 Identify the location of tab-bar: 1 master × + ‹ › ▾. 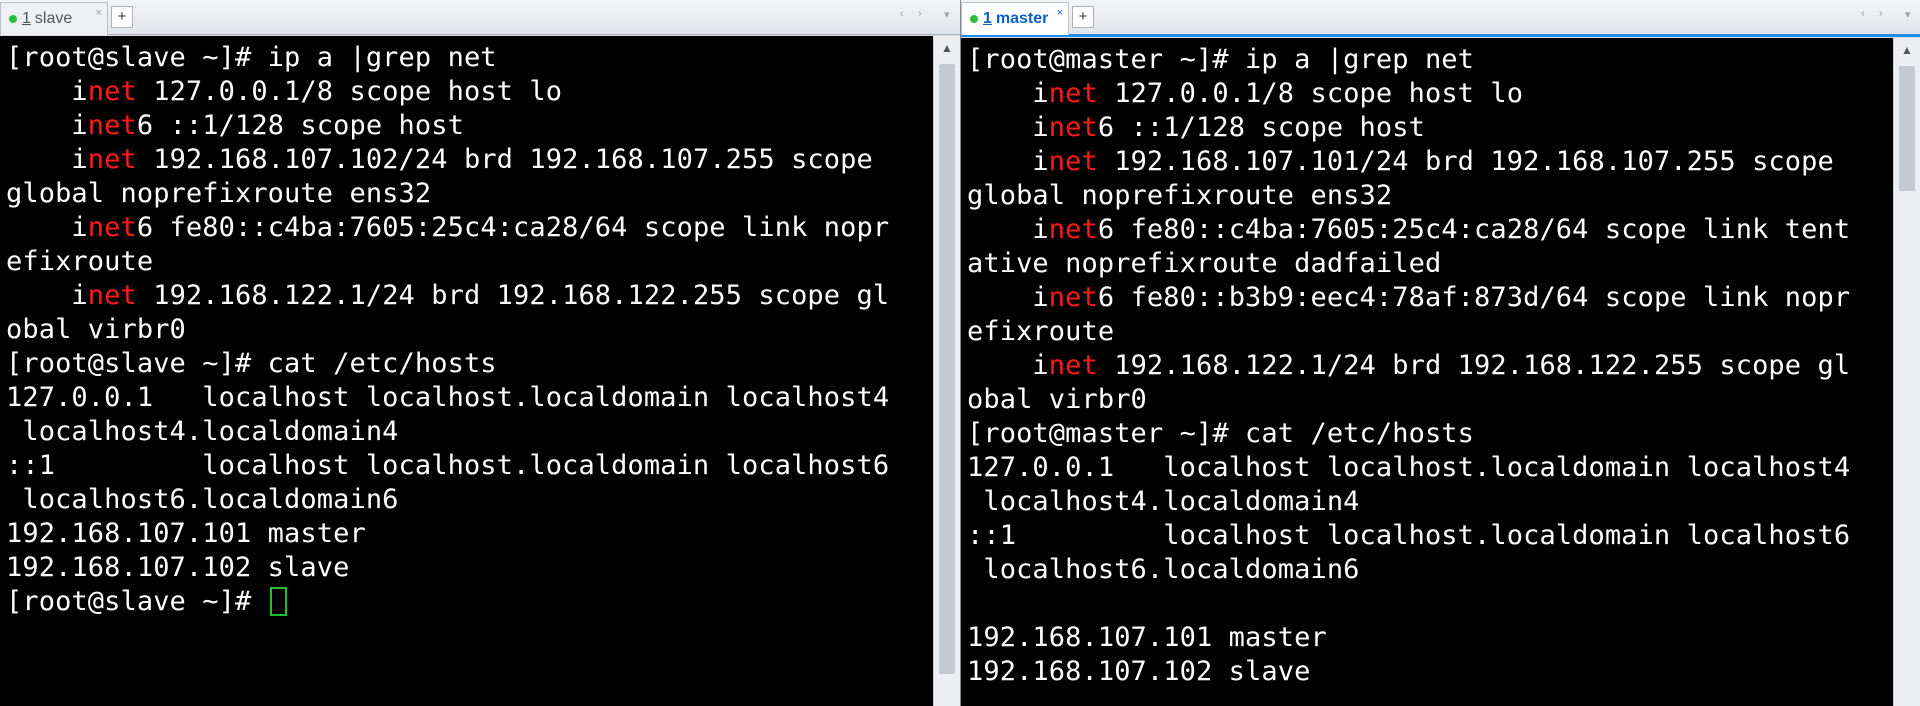
(1440, 18).